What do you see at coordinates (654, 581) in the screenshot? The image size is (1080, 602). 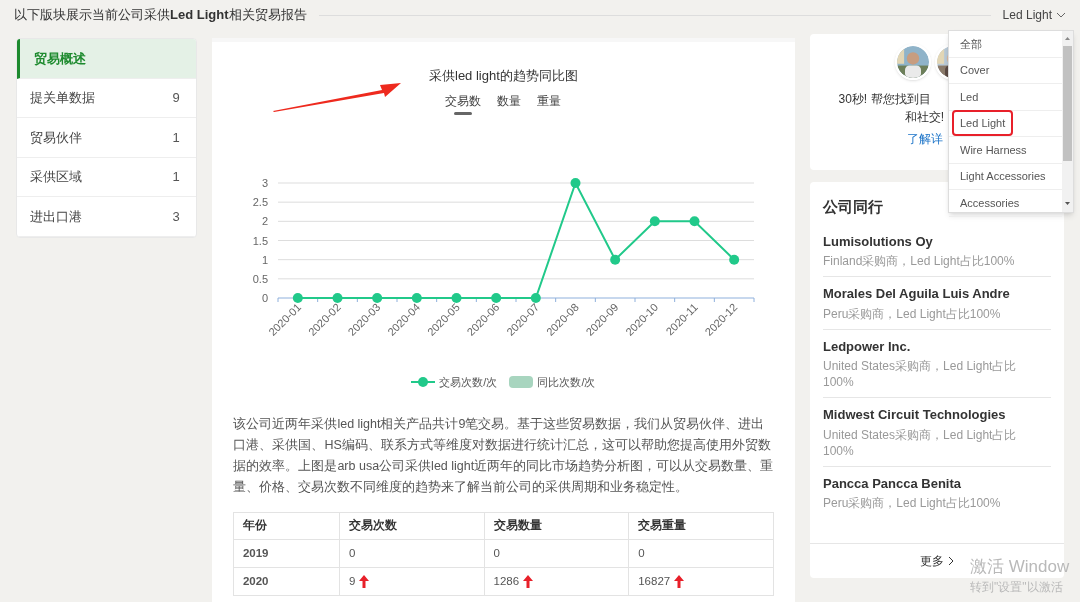 I see `table-cell-text: 16827` at bounding box center [654, 581].